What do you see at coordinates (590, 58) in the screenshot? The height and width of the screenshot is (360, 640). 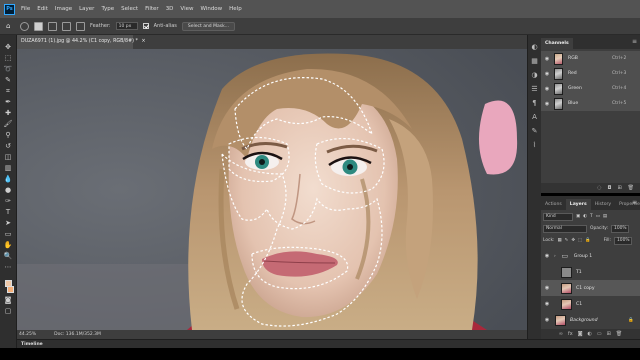 I see `channel-row-rgb: ◉ RGB Ctrl+2` at bounding box center [590, 58].